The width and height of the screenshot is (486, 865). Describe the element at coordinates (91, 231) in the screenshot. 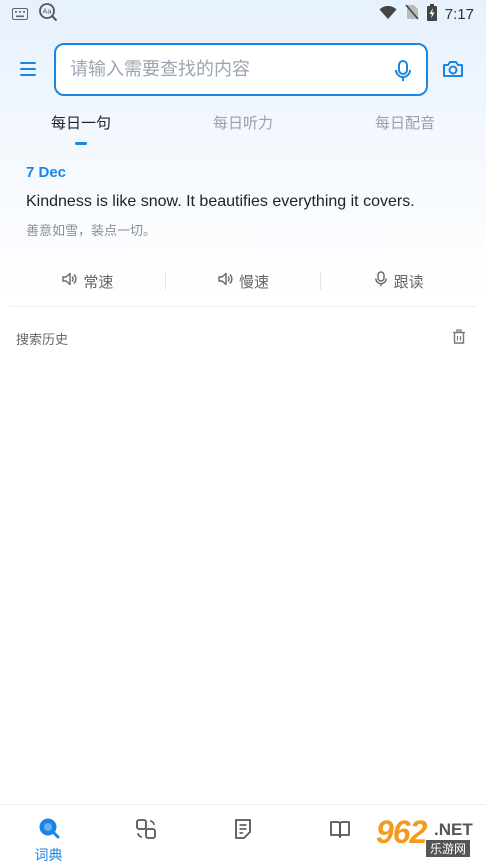

I see `daily-sentence-chinese: 善意如雪，装点一切。` at that location.